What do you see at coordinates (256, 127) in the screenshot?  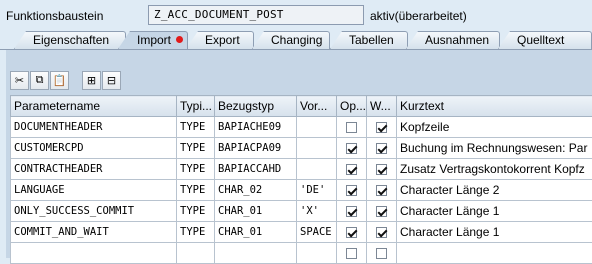 I see `cell-ref: BAPIACHE09` at bounding box center [256, 127].